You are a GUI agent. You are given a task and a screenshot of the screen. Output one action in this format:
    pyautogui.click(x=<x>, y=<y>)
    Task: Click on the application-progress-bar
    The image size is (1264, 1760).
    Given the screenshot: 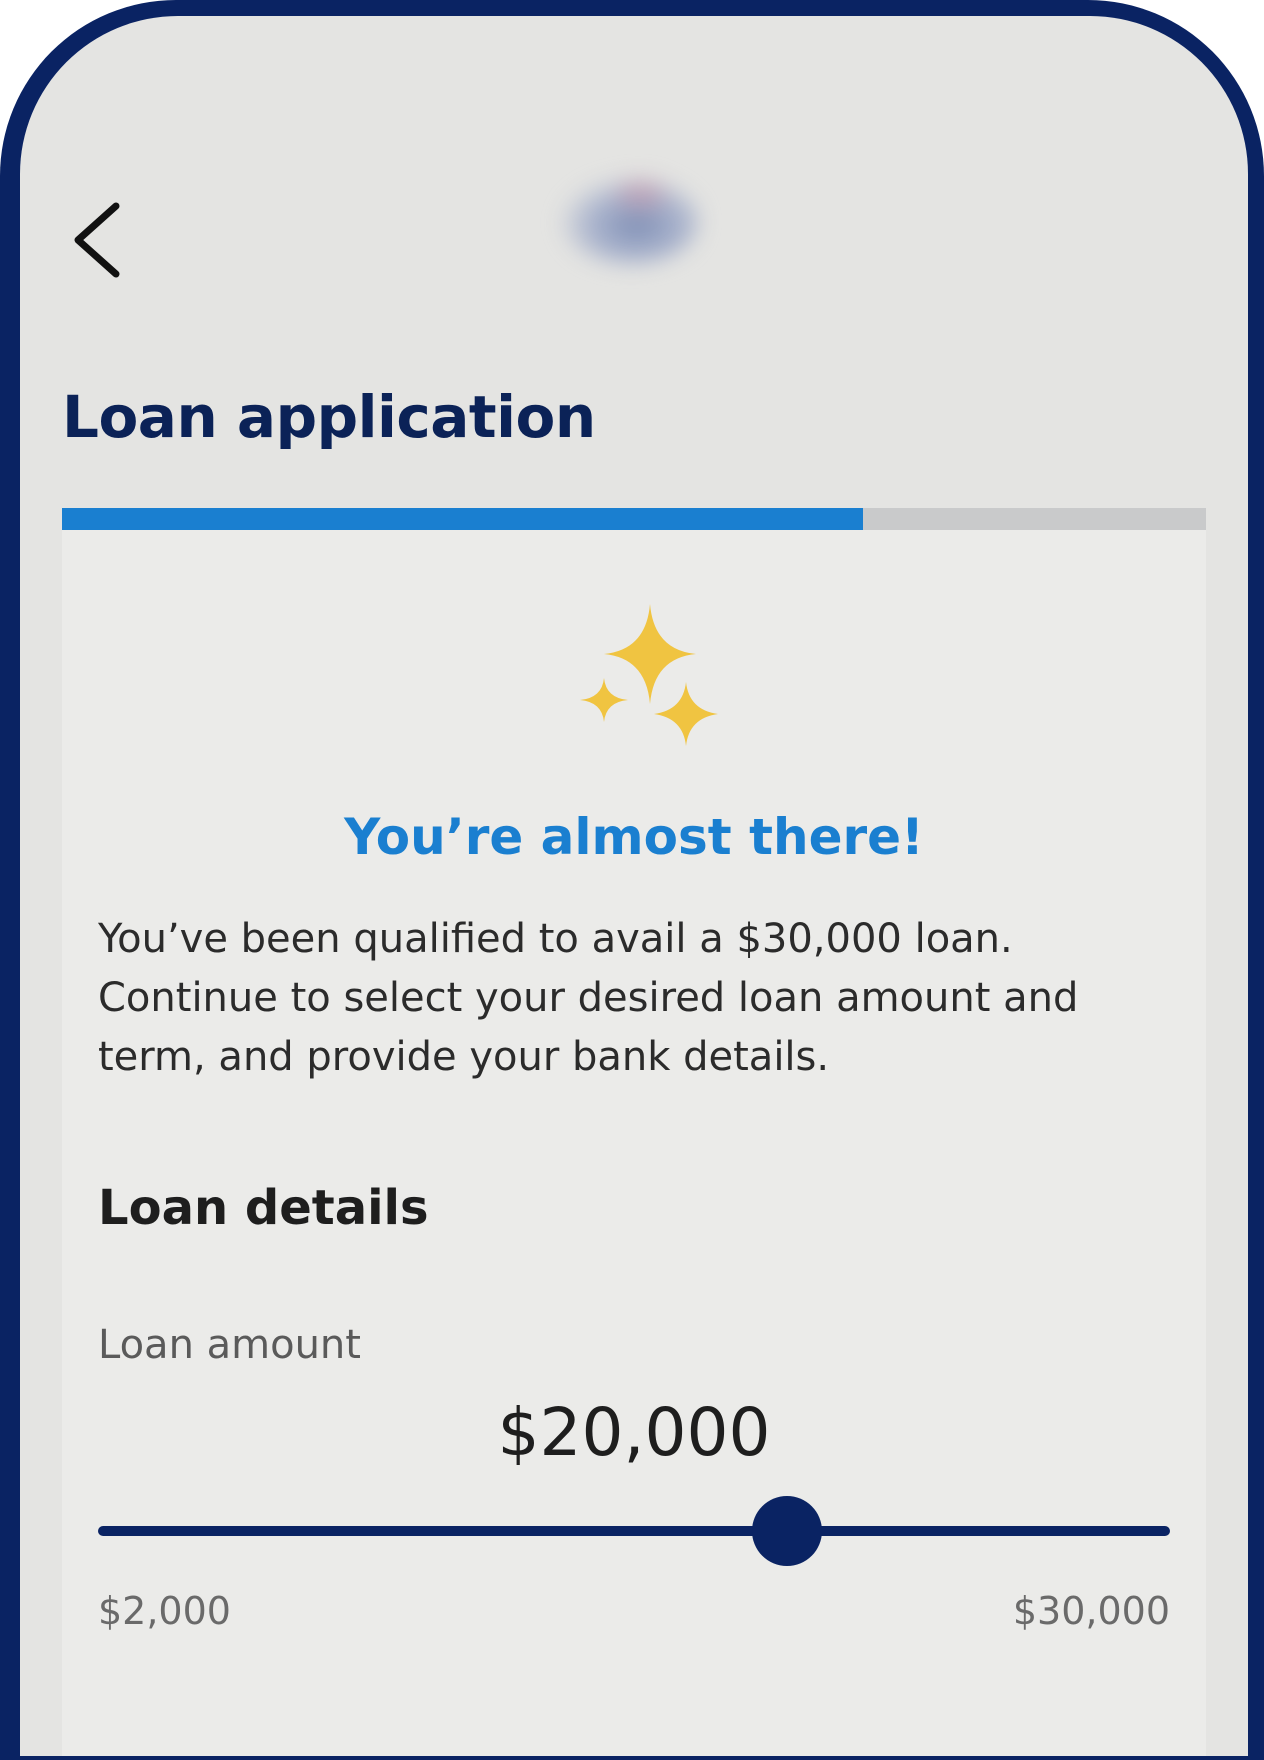 What is the action you would take?
    pyautogui.click(x=634, y=519)
    